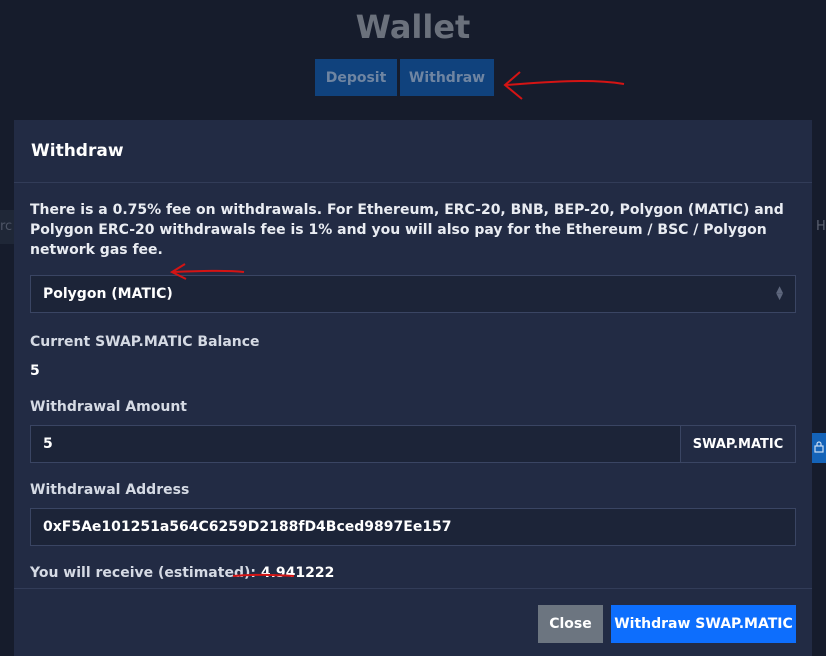 The height and width of the screenshot is (656, 826). What do you see at coordinates (413, 622) in the screenshot?
I see `modal-footer: Close Withdraw SWAP.MATIC` at bounding box center [413, 622].